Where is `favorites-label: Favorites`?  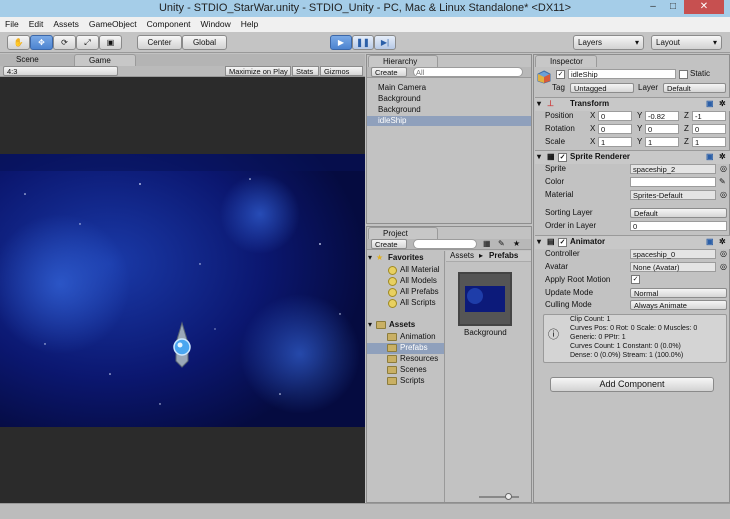
favorites-label: Favorites is located at coordinates (406, 258).